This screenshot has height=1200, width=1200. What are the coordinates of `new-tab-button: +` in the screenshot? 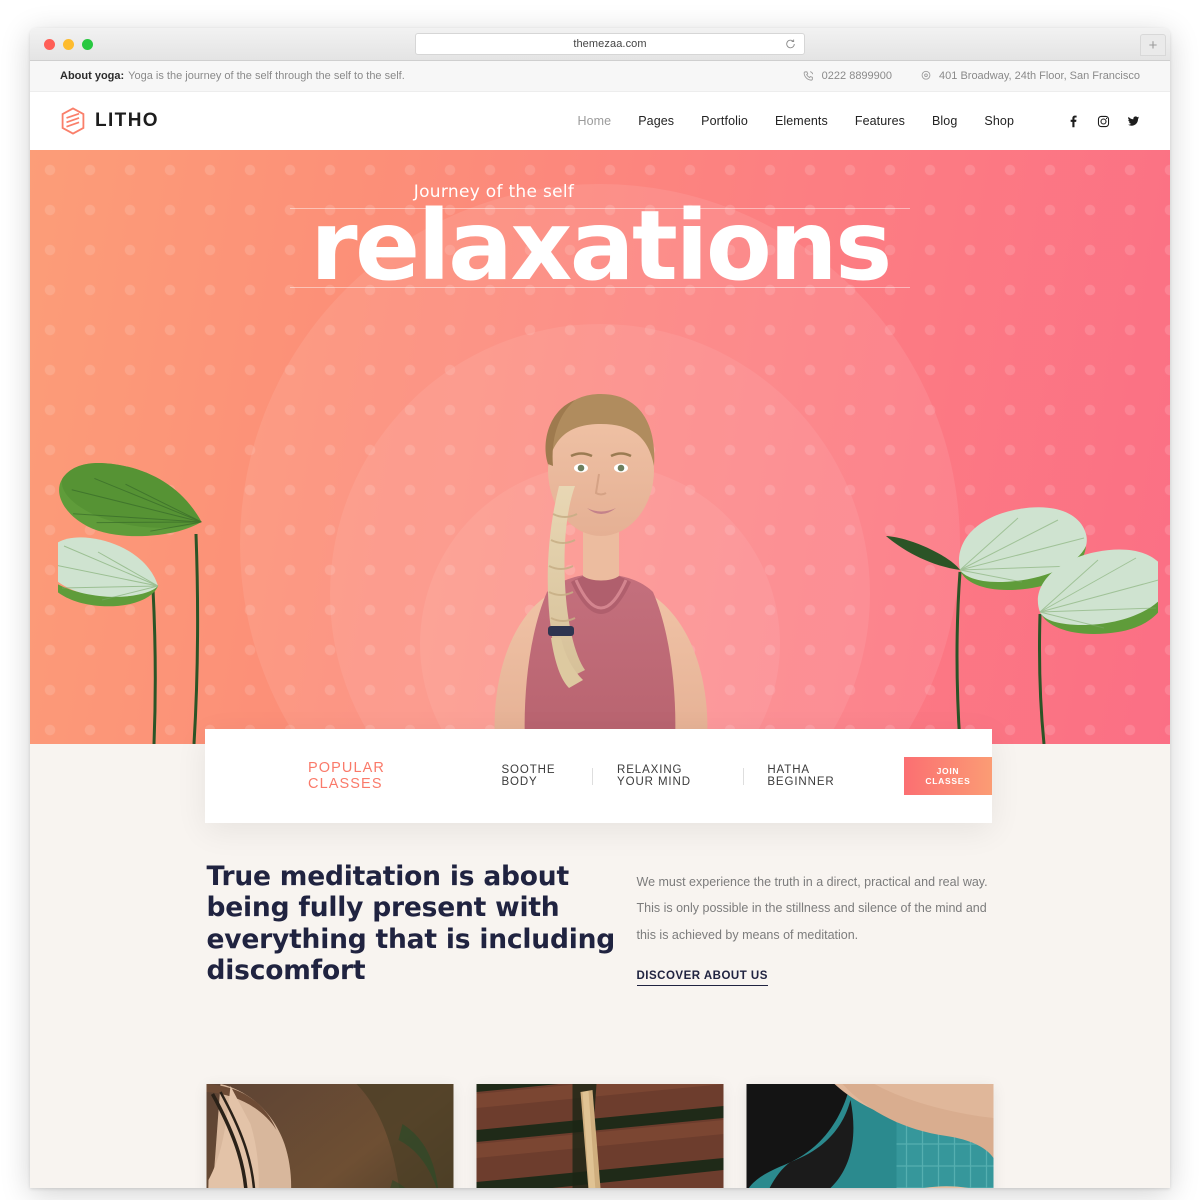 It's located at (1153, 45).